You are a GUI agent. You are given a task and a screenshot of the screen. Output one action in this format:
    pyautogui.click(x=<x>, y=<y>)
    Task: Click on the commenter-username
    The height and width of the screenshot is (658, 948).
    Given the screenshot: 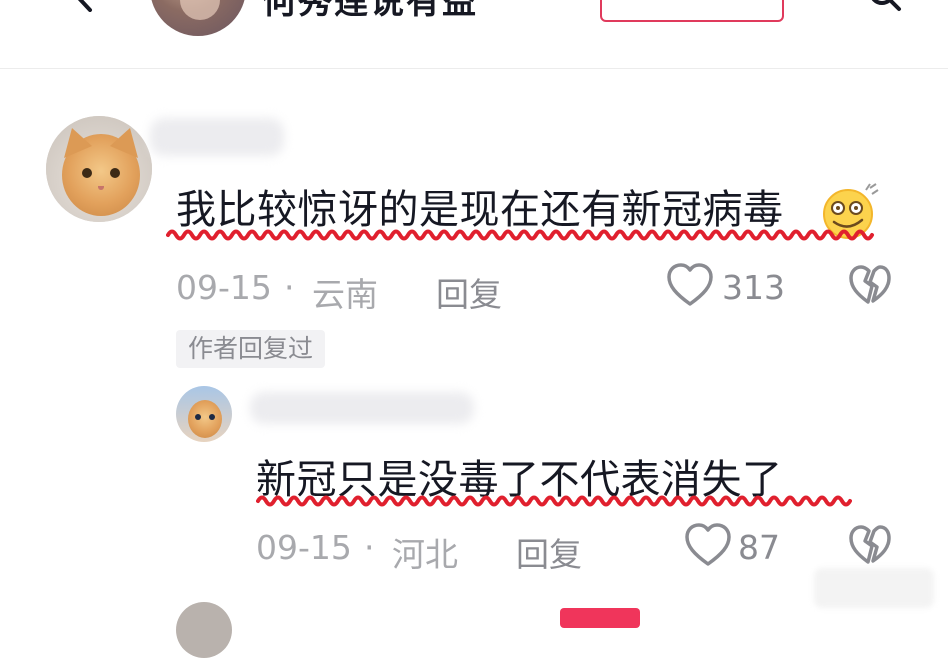 What is the action you would take?
    pyautogui.click(x=217, y=137)
    